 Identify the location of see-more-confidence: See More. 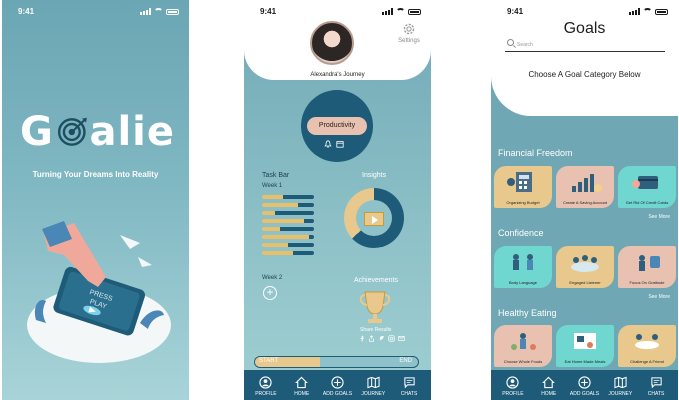
(659, 297).